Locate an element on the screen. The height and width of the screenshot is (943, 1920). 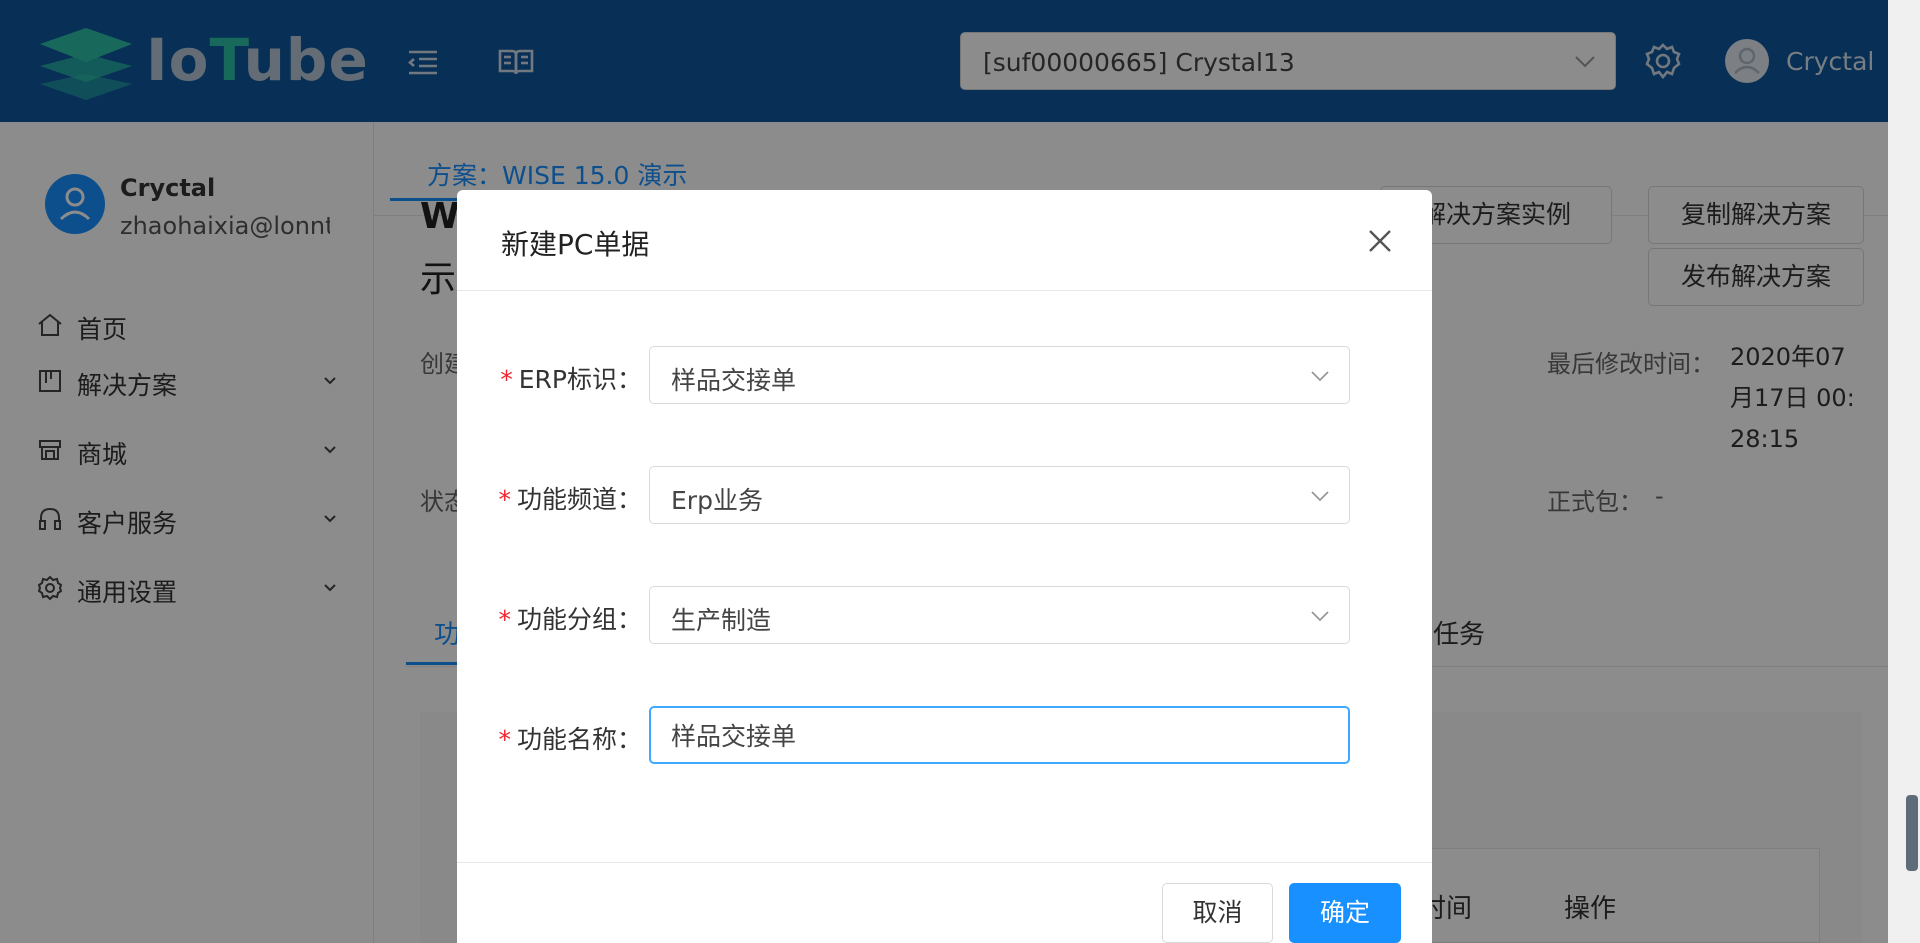
erp-id-value: 样品交接单 is located at coordinates (734, 380).